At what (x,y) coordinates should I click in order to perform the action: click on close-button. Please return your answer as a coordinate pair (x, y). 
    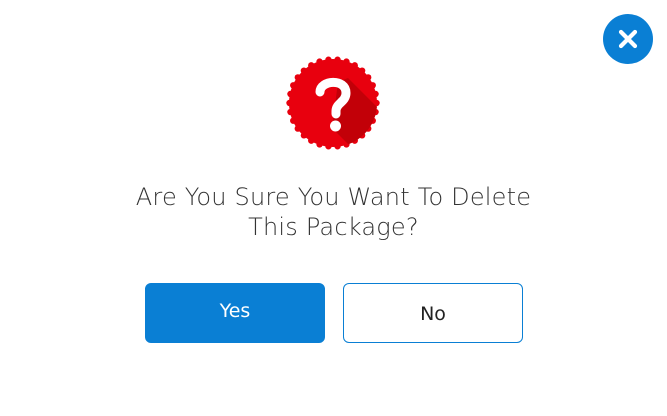
    Looking at the image, I should click on (628, 39).